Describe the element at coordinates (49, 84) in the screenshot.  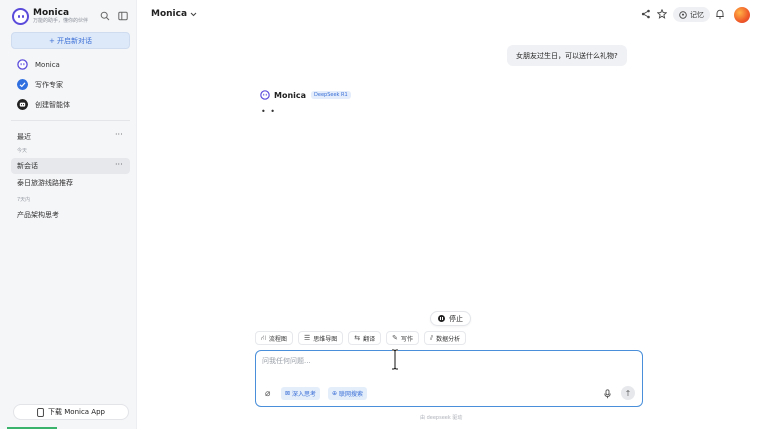
I see `sidebar-item-label: 写作专家` at that location.